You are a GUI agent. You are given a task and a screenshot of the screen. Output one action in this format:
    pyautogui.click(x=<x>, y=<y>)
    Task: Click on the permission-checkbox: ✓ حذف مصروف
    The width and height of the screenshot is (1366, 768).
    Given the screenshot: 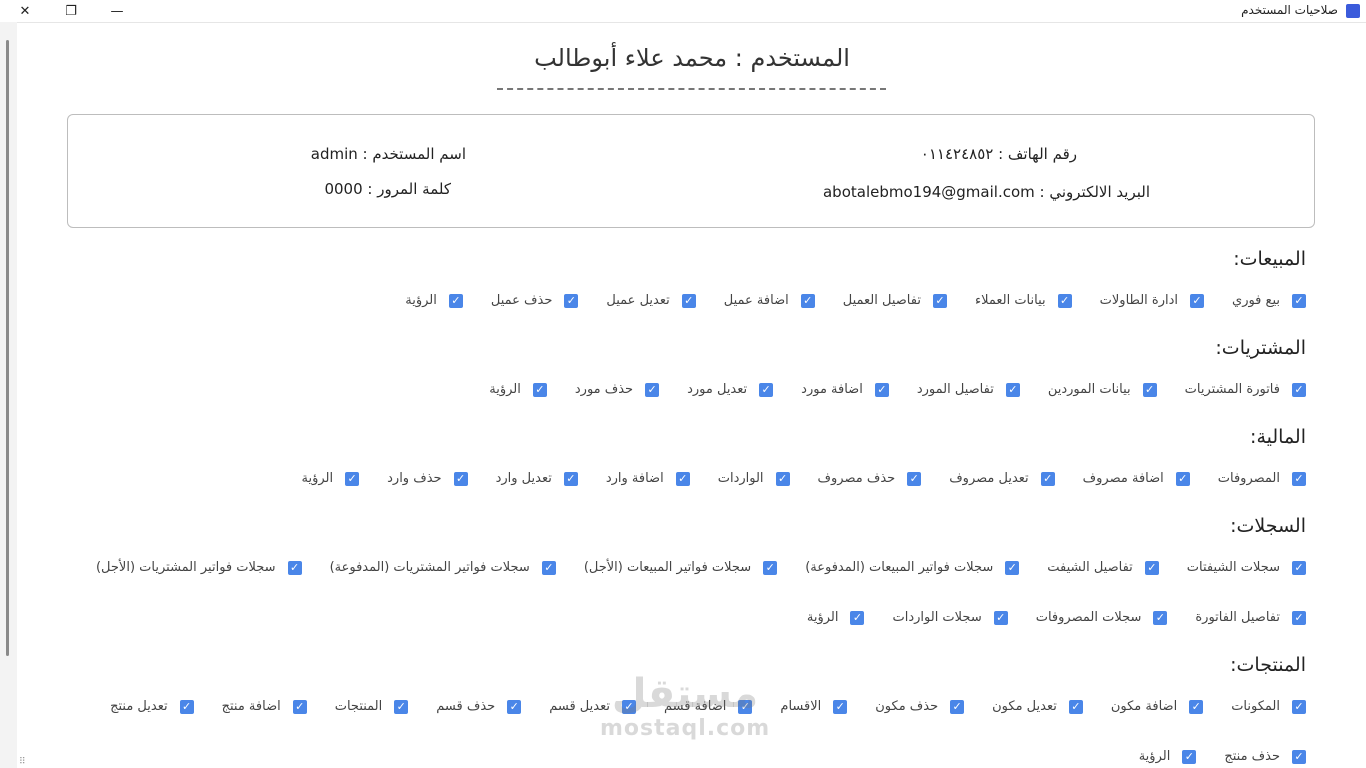 What is the action you would take?
    pyautogui.click(x=870, y=478)
    